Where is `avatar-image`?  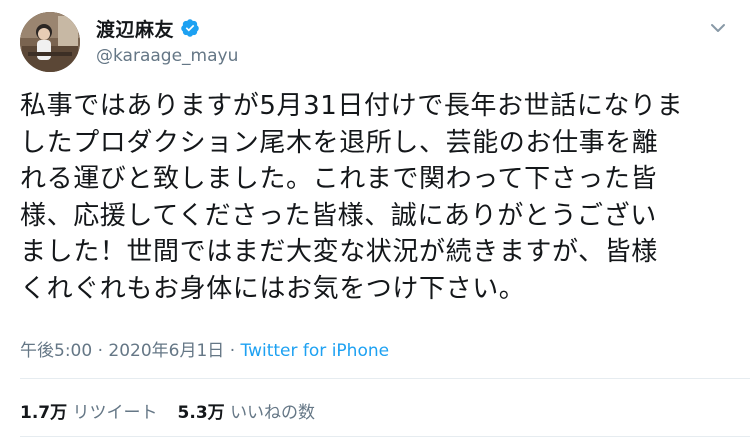
avatar-image is located at coordinates (50, 42).